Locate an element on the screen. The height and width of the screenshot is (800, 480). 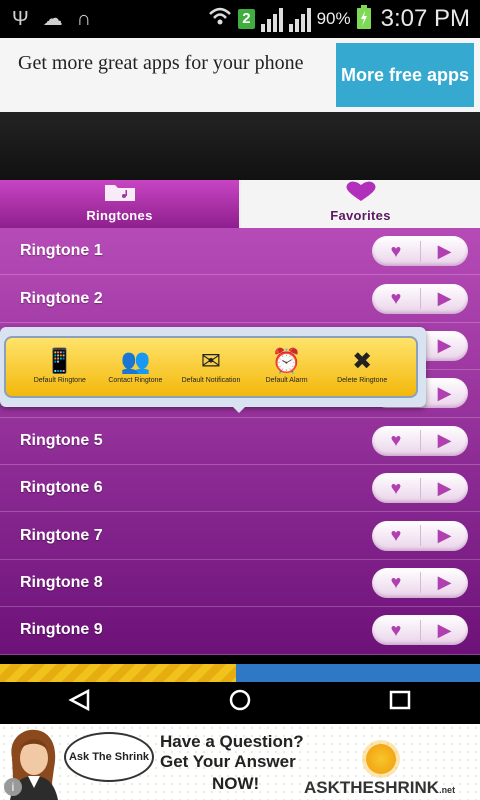
wifi-icon is located at coordinates (220, 19).